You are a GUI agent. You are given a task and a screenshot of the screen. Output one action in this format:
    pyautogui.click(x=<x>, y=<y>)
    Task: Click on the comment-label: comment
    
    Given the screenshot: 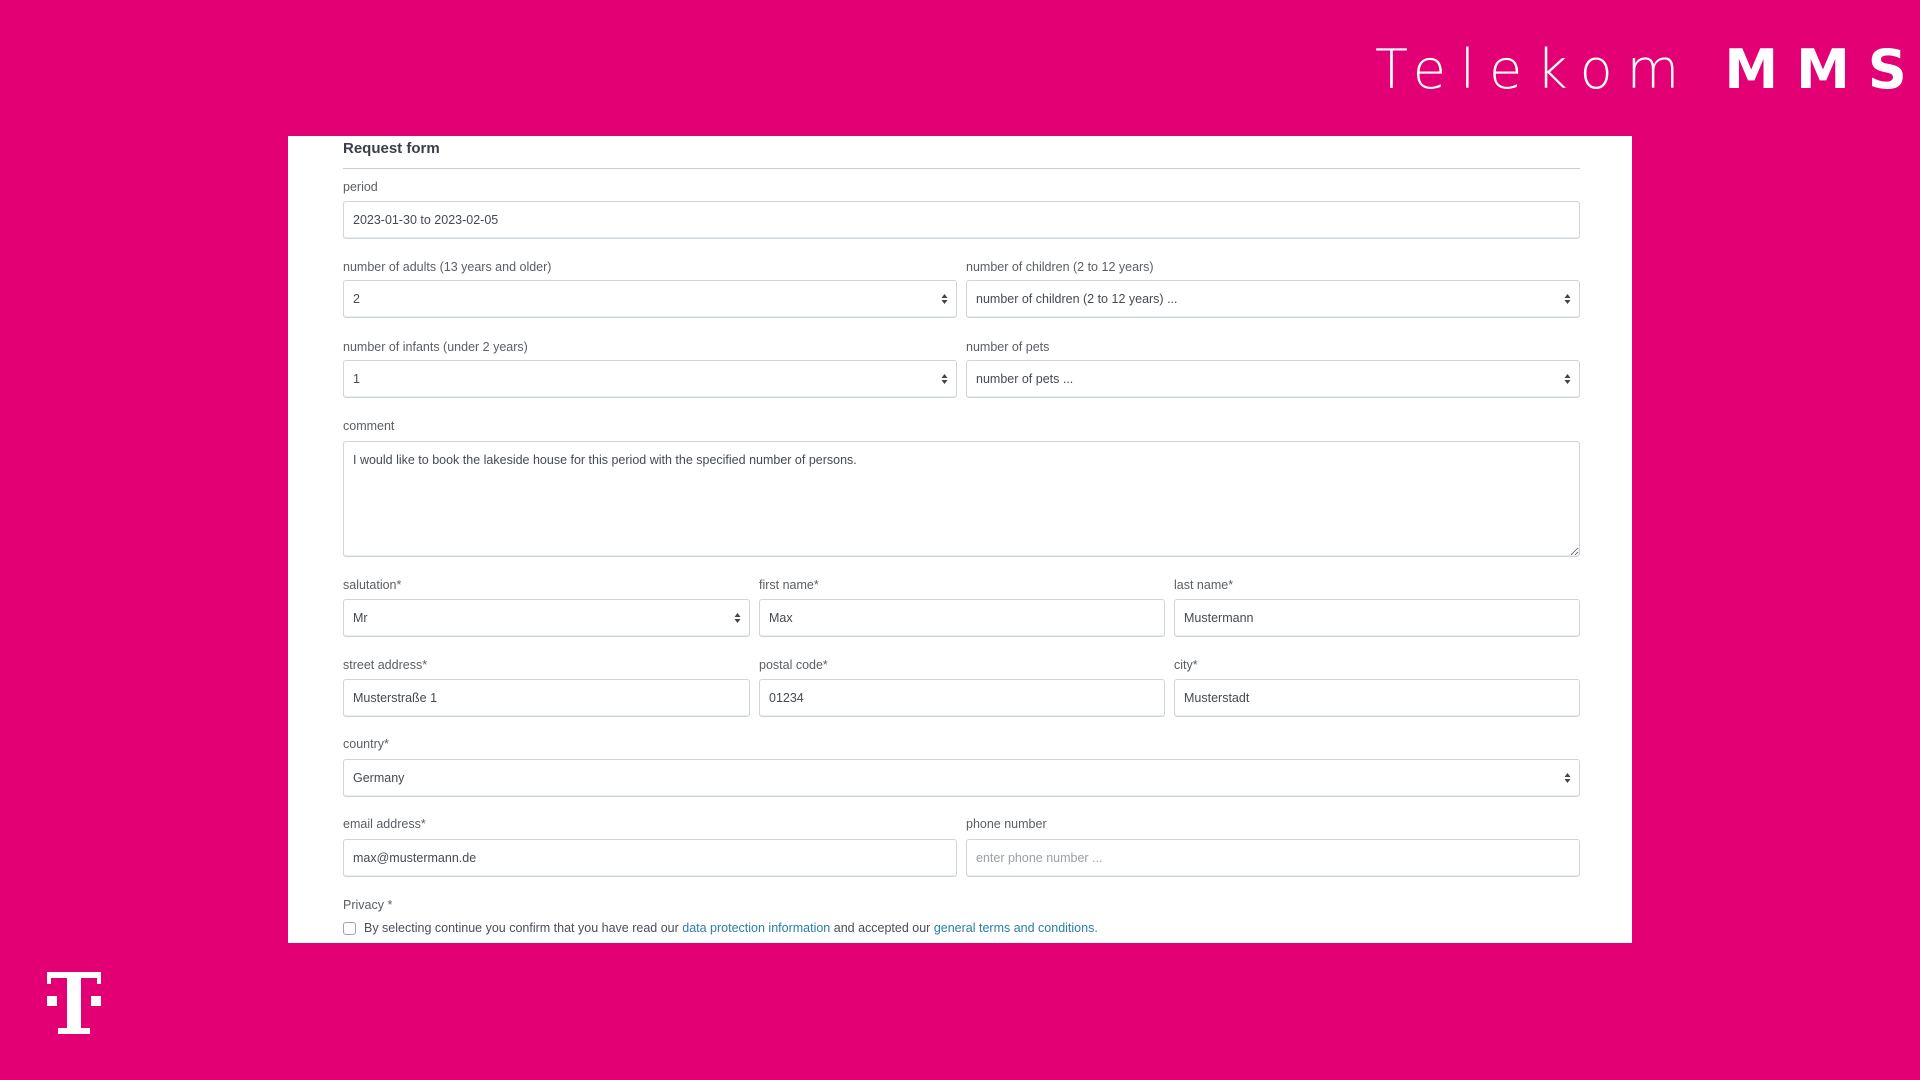 What is the action you would take?
    pyautogui.click(x=369, y=426)
    